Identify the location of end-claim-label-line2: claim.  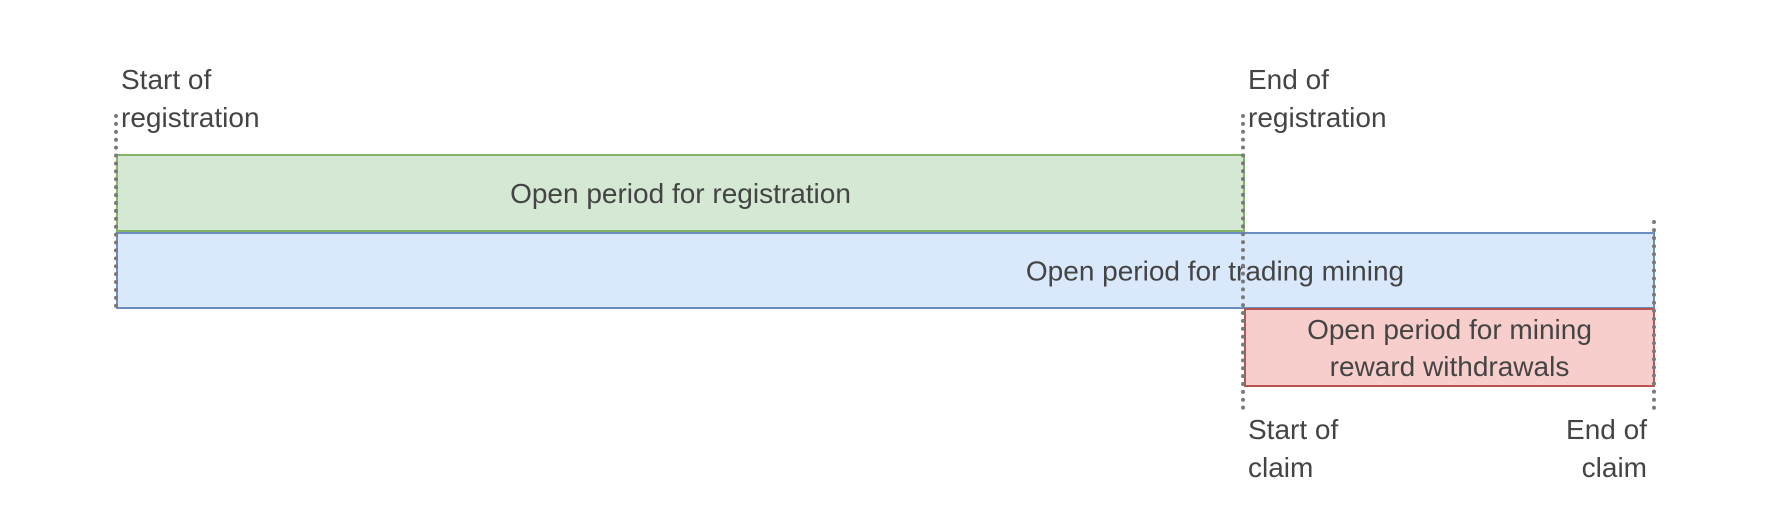
(1614, 467).